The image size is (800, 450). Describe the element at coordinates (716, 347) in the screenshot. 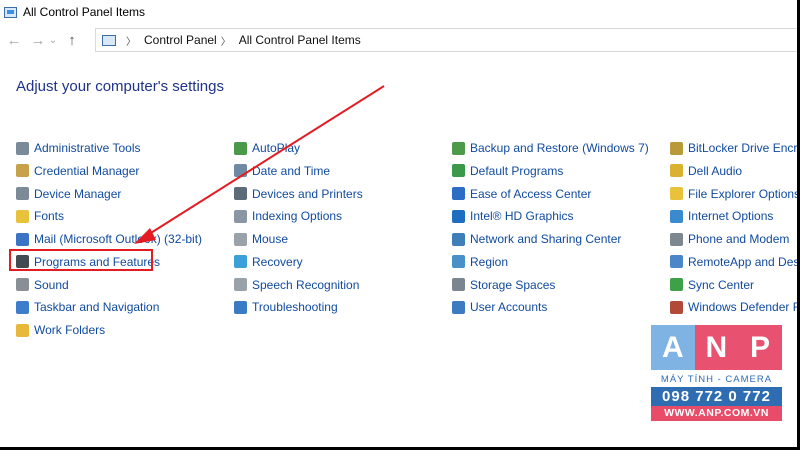

I see `logo-letter-n: N` at that location.